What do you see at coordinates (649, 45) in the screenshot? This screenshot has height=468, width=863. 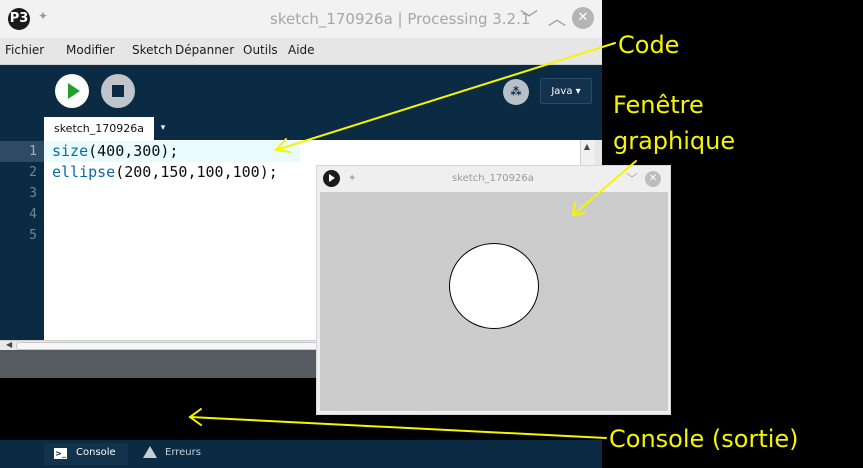 I see `annotation-code: Code` at bounding box center [649, 45].